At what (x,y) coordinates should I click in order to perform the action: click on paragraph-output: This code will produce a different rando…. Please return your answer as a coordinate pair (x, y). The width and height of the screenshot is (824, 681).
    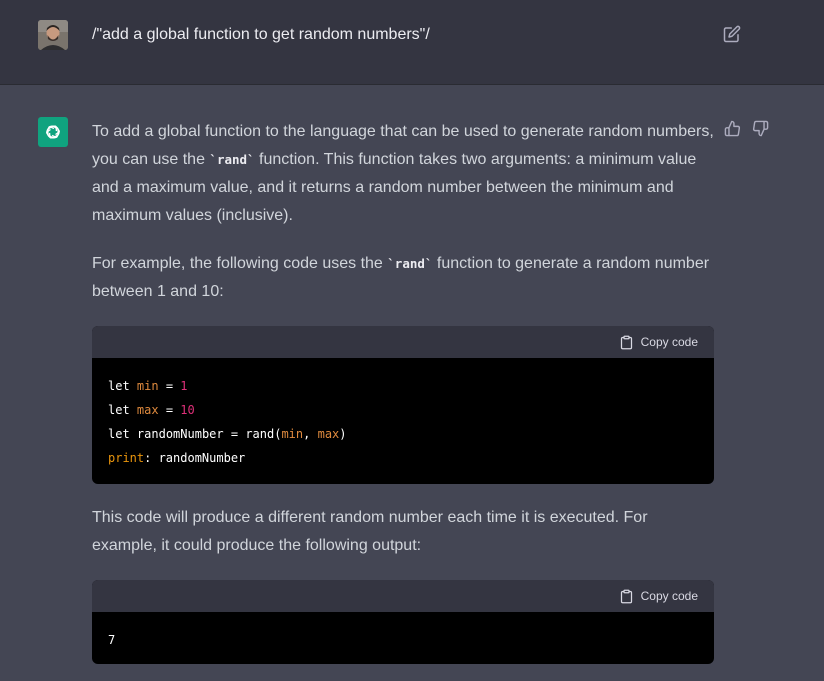
    Looking at the image, I should click on (370, 531).